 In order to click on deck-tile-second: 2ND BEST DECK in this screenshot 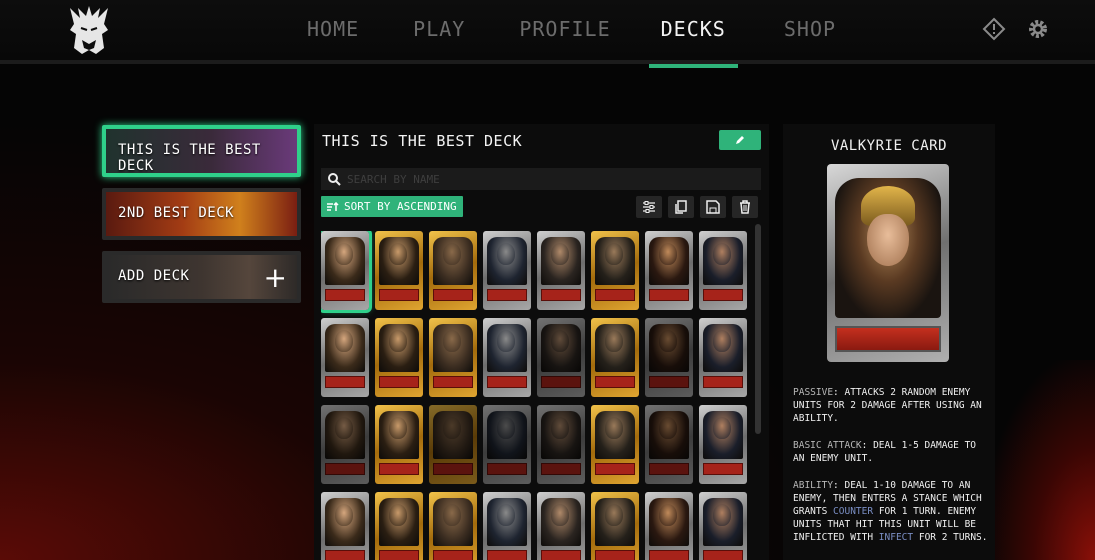, I will do `click(201, 214)`.